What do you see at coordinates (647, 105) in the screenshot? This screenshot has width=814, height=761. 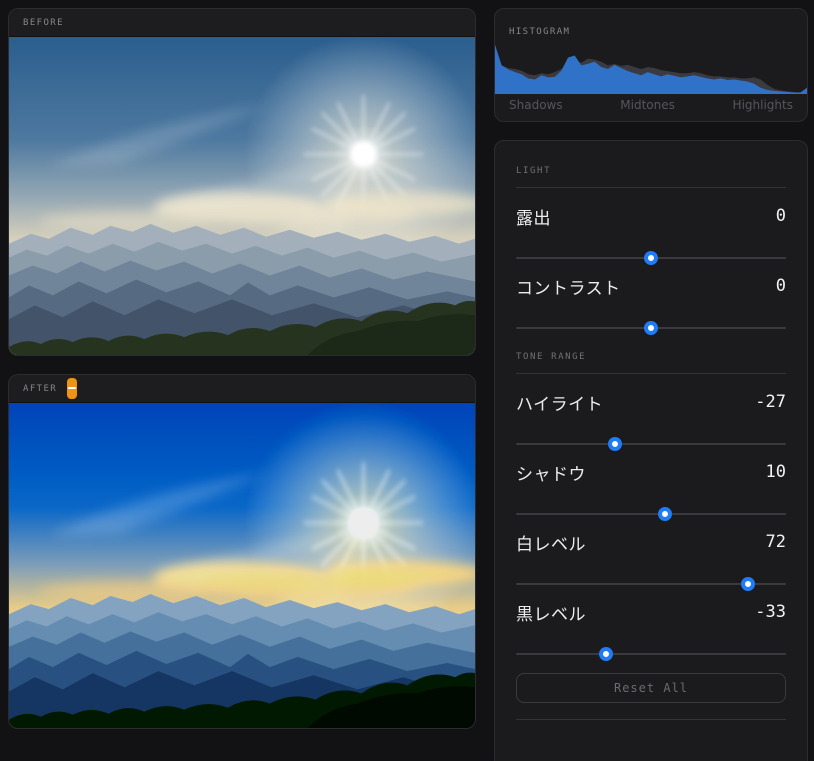 I see `histogram-label-midtones: Midtones` at bounding box center [647, 105].